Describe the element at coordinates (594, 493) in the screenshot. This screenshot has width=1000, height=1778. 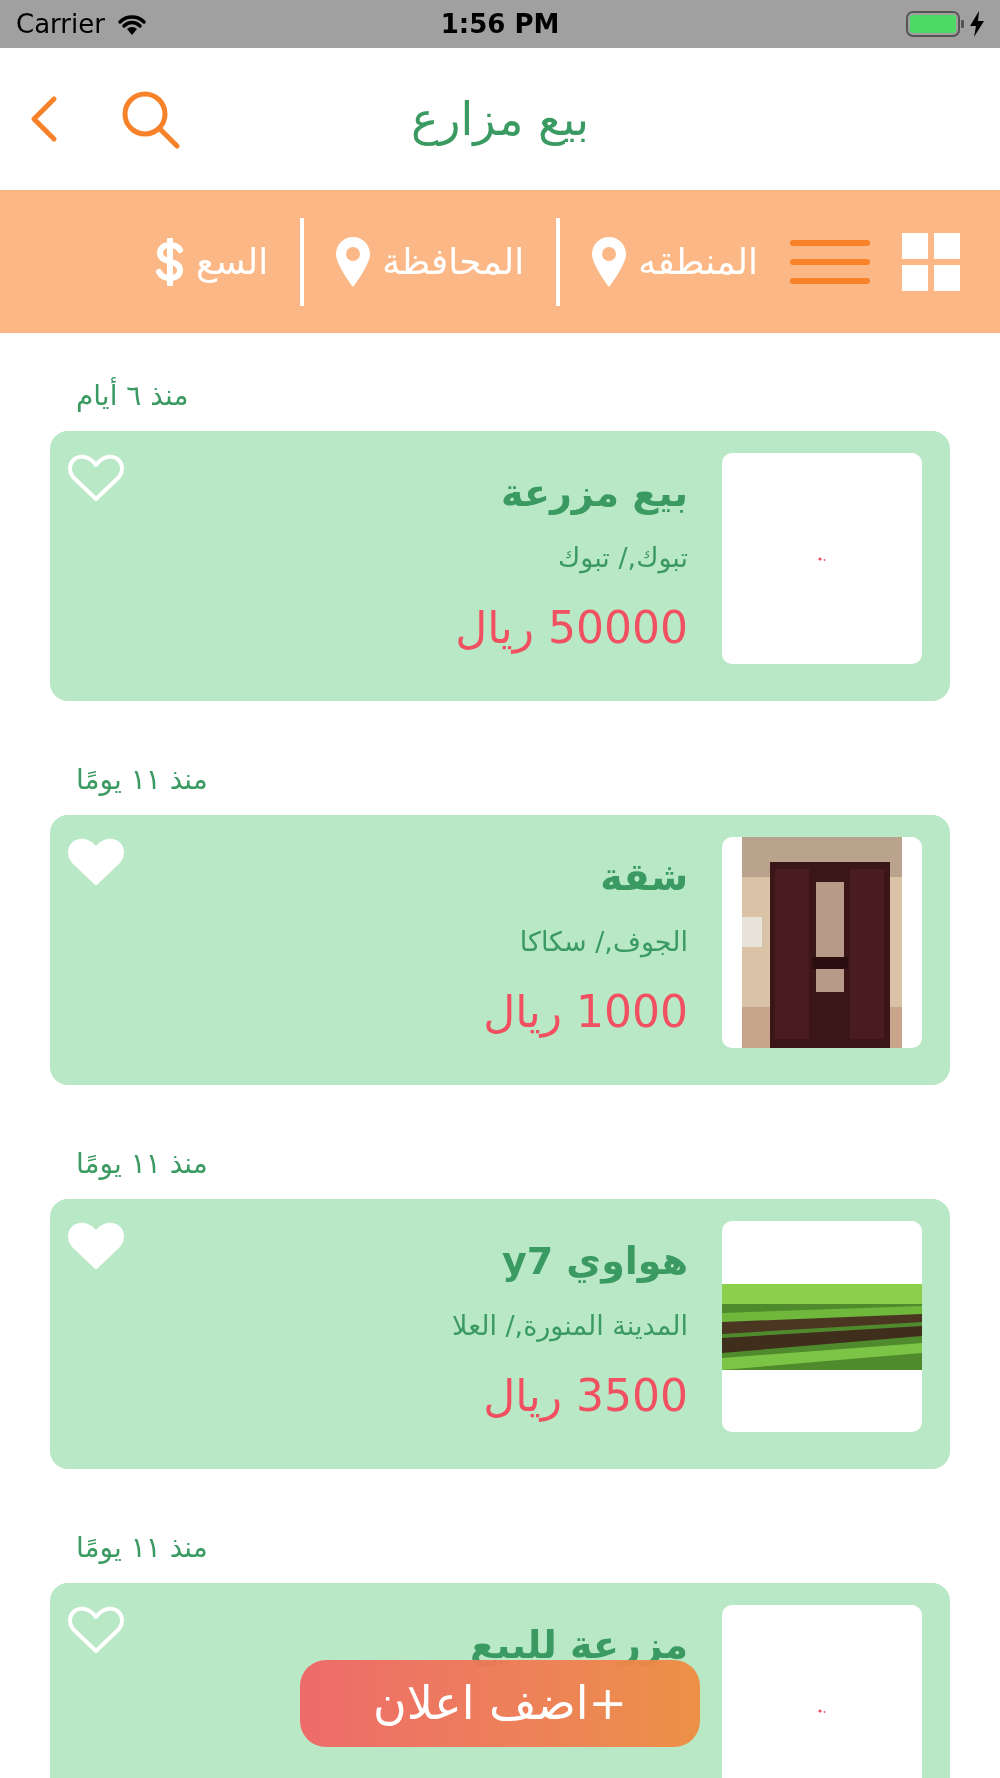
I see `listing-title: بيع مزرعة` at that location.